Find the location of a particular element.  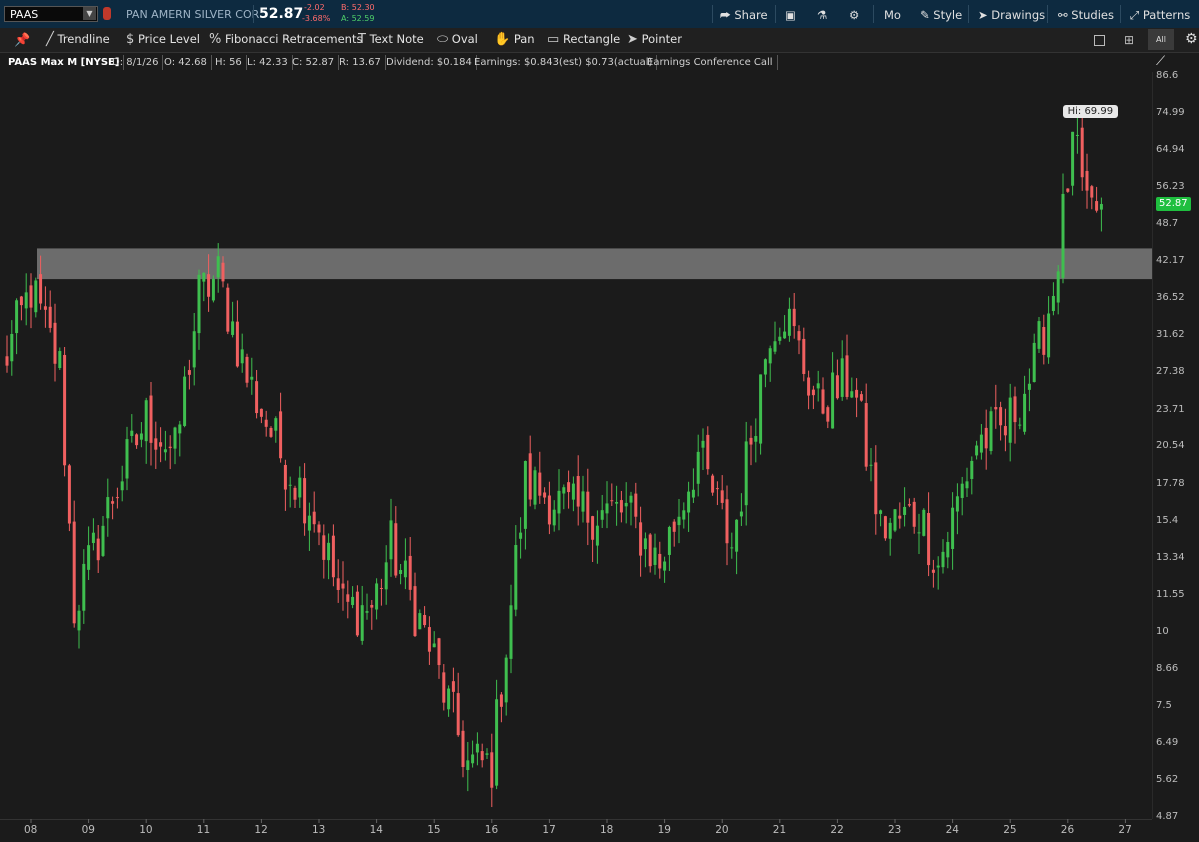

time-tick-label: 11 is located at coordinates (203, 830).